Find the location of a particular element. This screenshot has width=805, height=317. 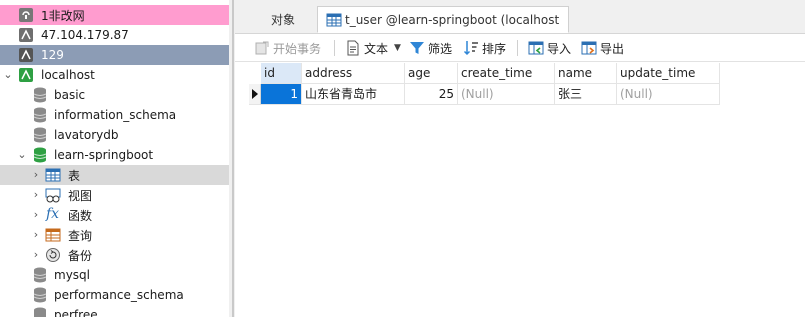

query-icon is located at coordinates (53, 235).